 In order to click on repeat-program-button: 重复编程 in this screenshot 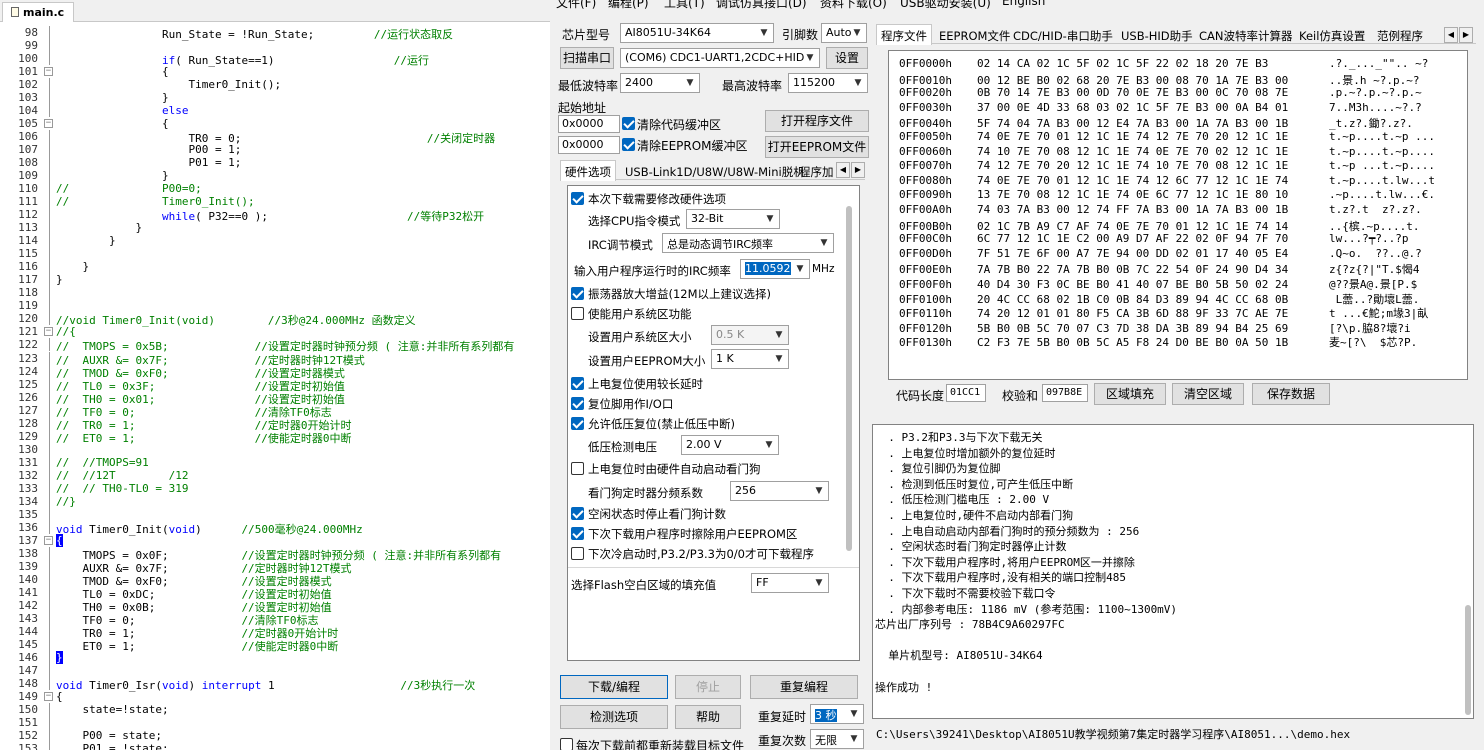, I will do `click(804, 687)`.